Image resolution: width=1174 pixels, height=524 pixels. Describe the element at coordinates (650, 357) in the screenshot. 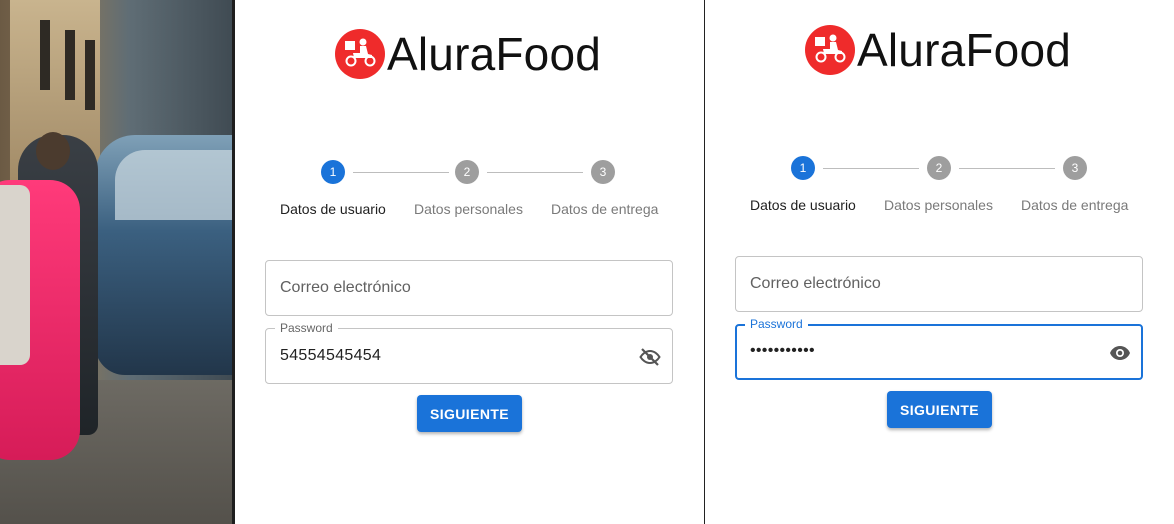

I see `eye-off-icon` at that location.